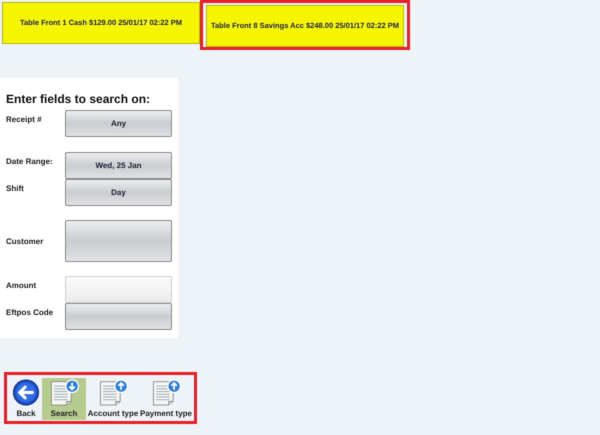 The width and height of the screenshot is (600, 435). I want to click on field-label: Amount, so click(22, 286).